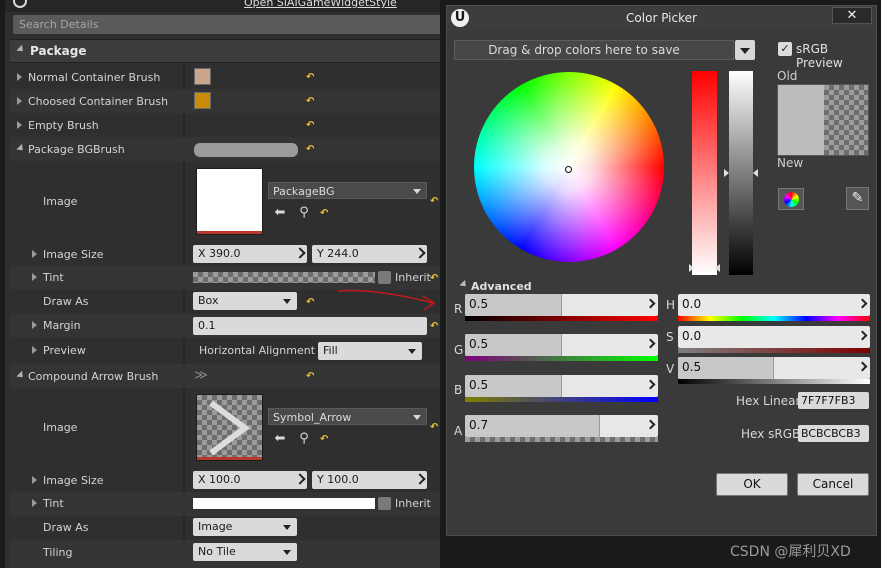  I want to click on property-label: Image Size, so click(73, 480).